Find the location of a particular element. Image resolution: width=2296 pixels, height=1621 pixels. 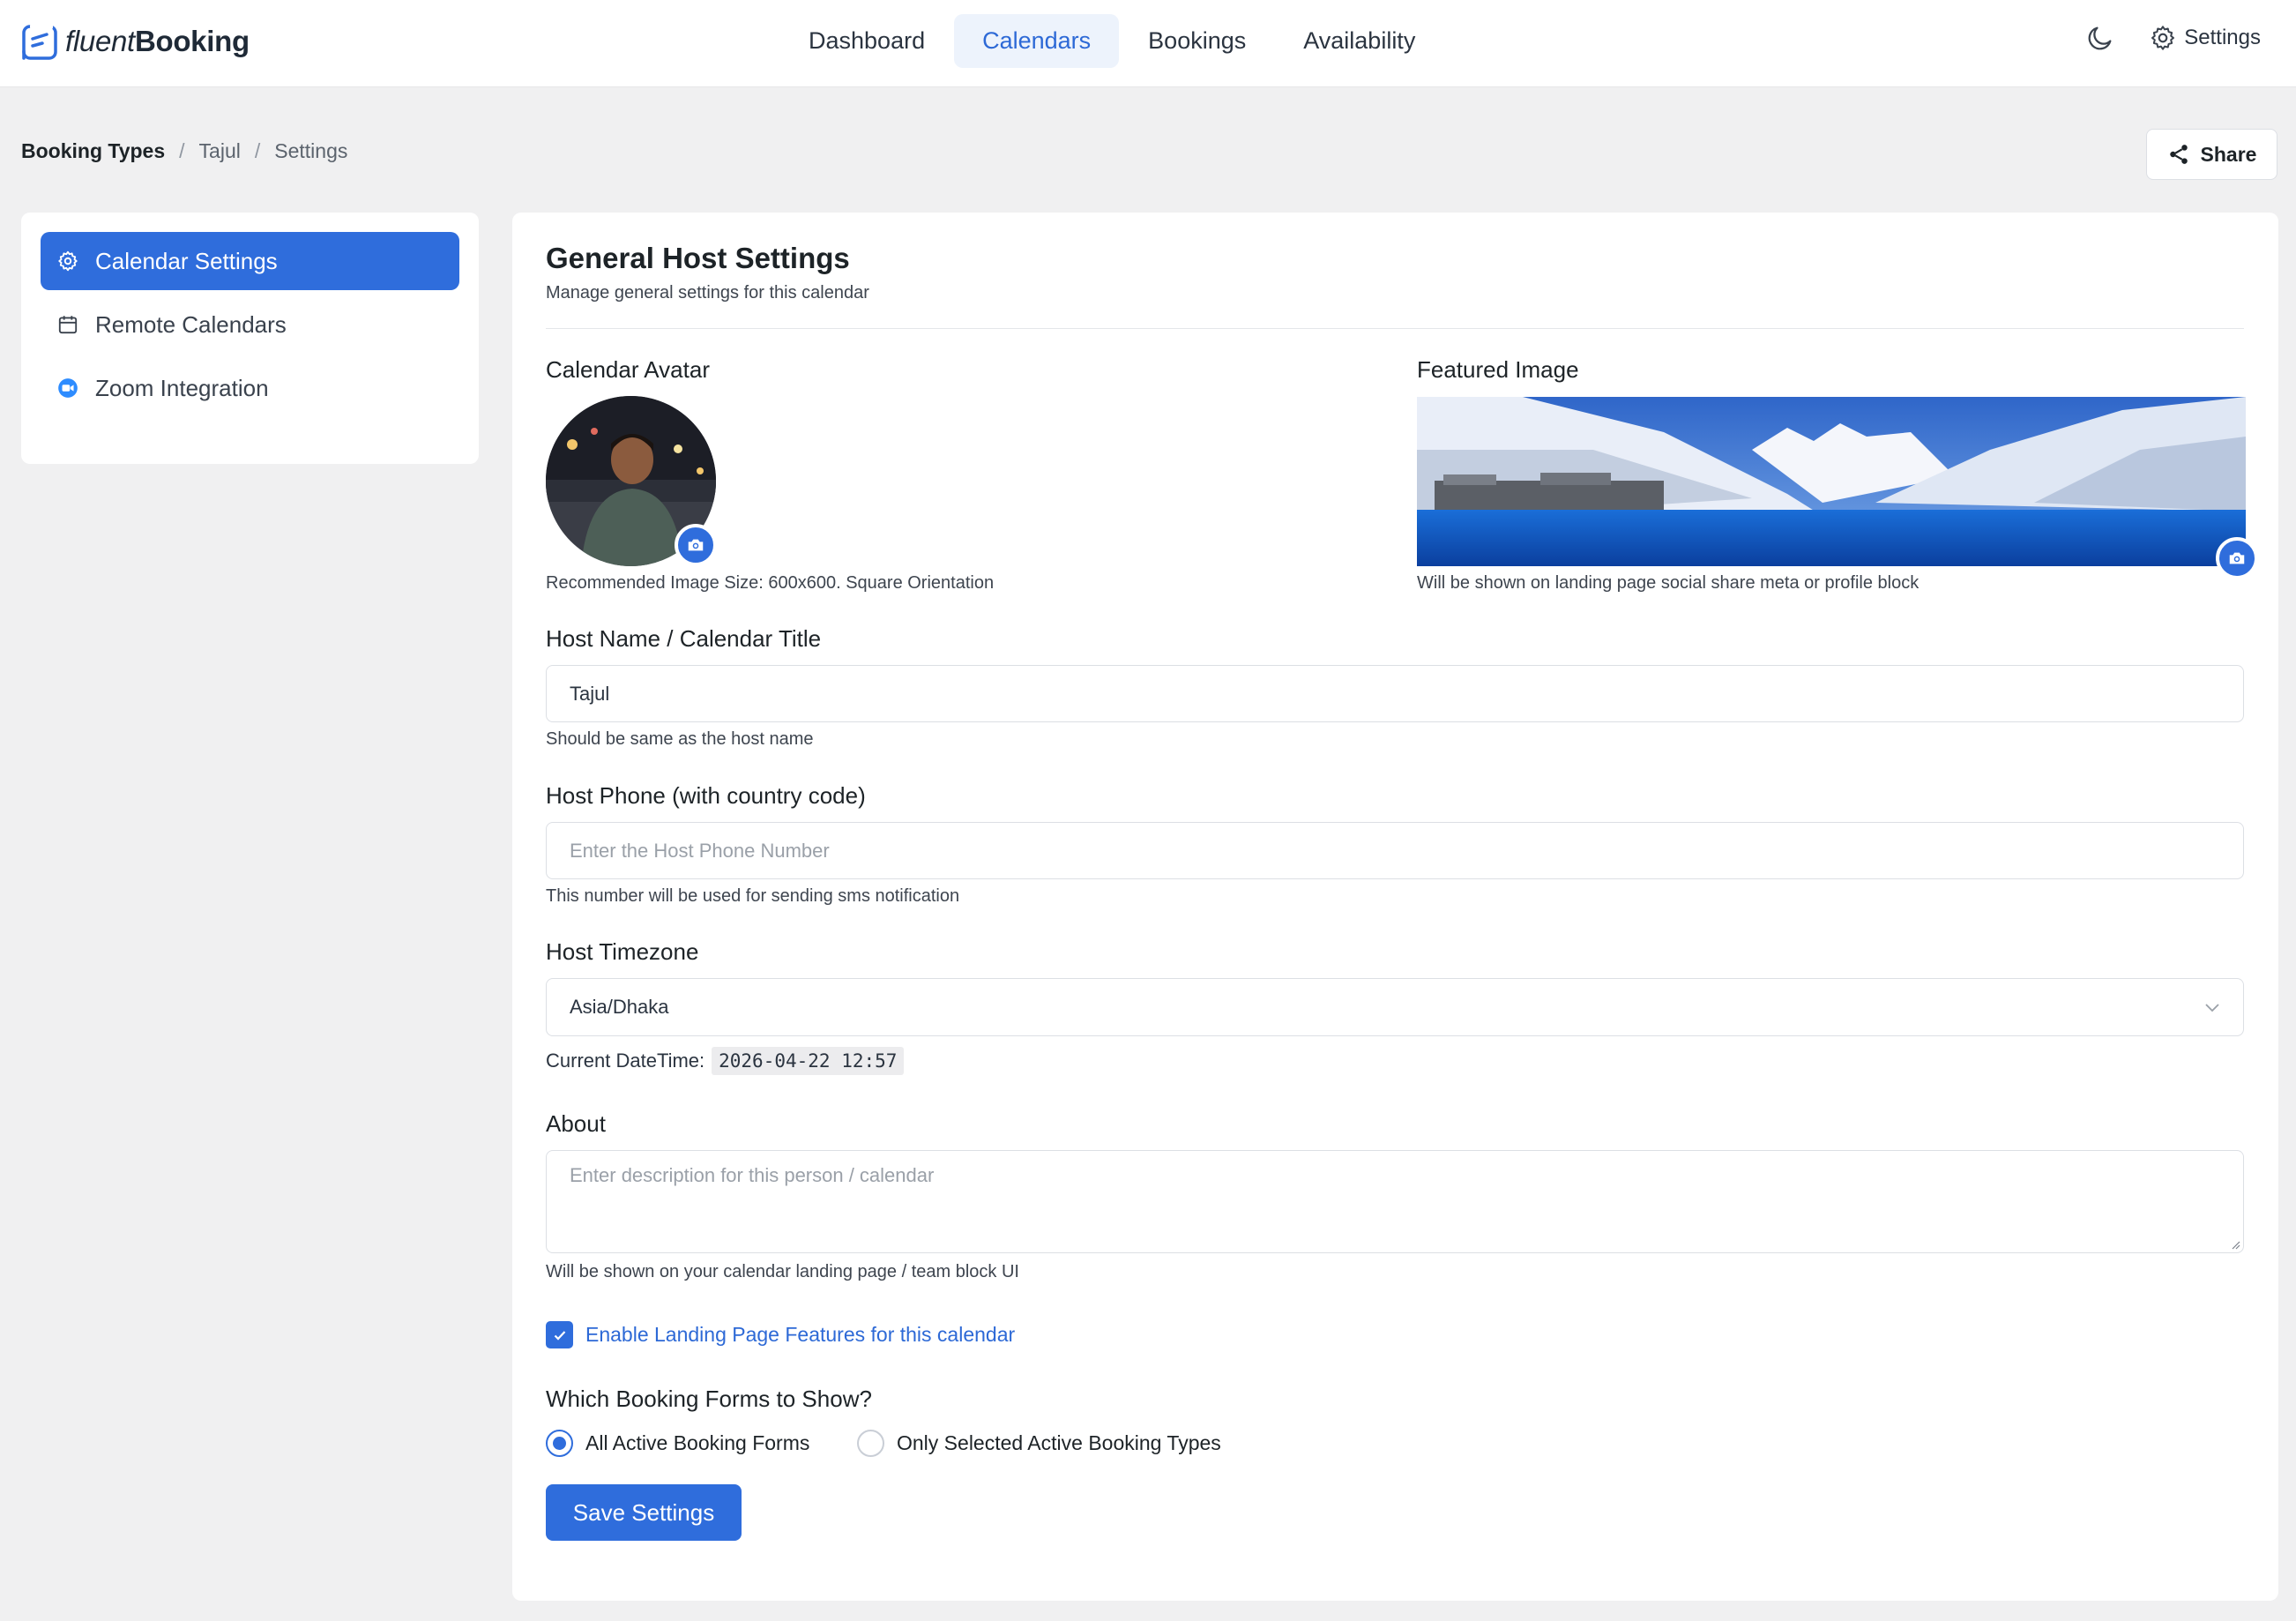

timezone-label: Host Timezone is located at coordinates (622, 951).